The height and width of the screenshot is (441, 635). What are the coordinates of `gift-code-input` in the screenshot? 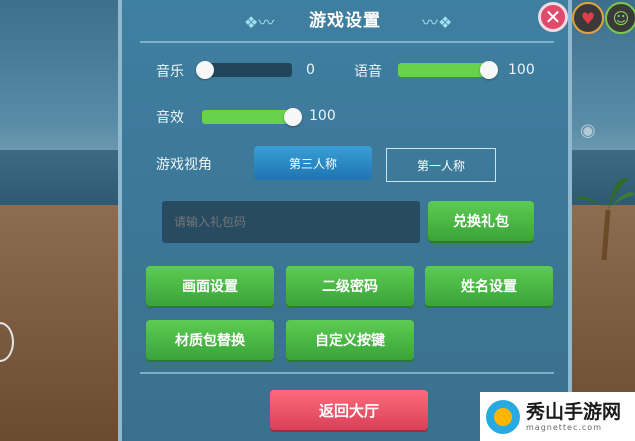 It's located at (291, 222).